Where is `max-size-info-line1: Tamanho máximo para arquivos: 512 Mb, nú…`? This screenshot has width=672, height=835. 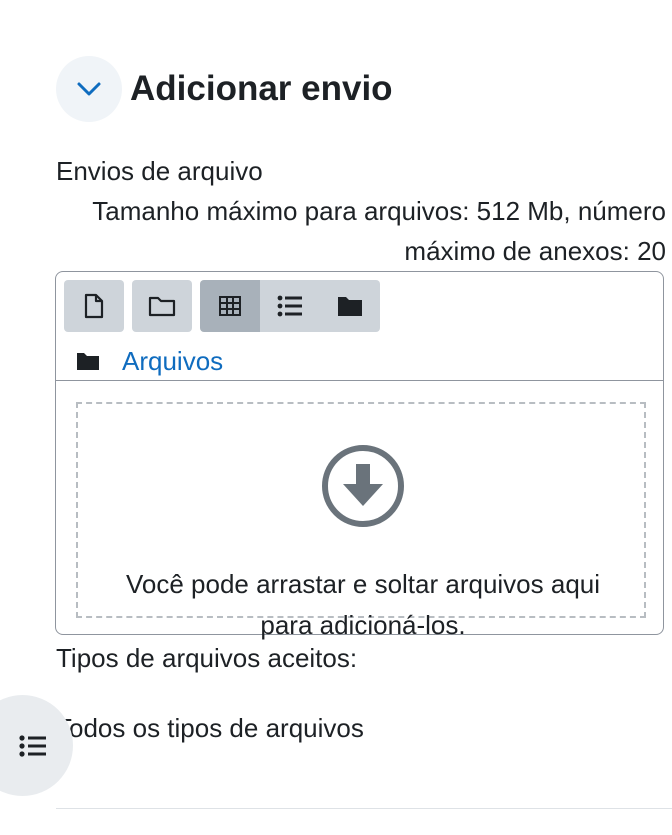
max-size-info-line1: Tamanho máximo para arquivos: 512 Mb, nú… is located at coordinates (379, 211).